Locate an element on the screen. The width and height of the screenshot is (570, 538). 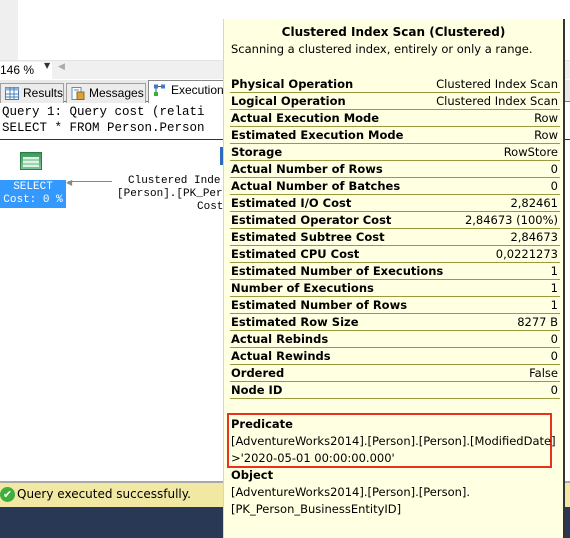
select-node-label: SELECT Cost: 0 % is located at coordinates (33, 194).